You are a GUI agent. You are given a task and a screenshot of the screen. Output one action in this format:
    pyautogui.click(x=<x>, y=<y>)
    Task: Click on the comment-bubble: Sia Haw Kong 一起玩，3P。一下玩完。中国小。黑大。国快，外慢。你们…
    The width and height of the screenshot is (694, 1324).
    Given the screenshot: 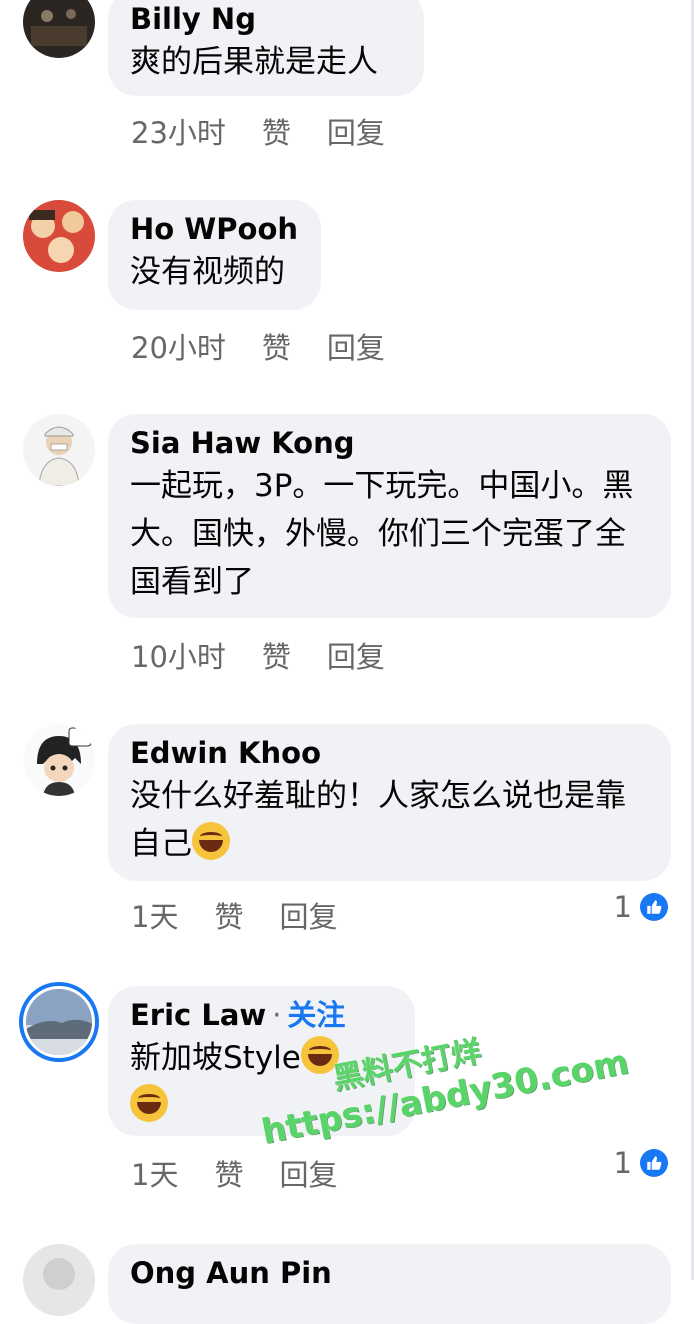 What is the action you would take?
    pyautogui.click(x=389, y=516)
    